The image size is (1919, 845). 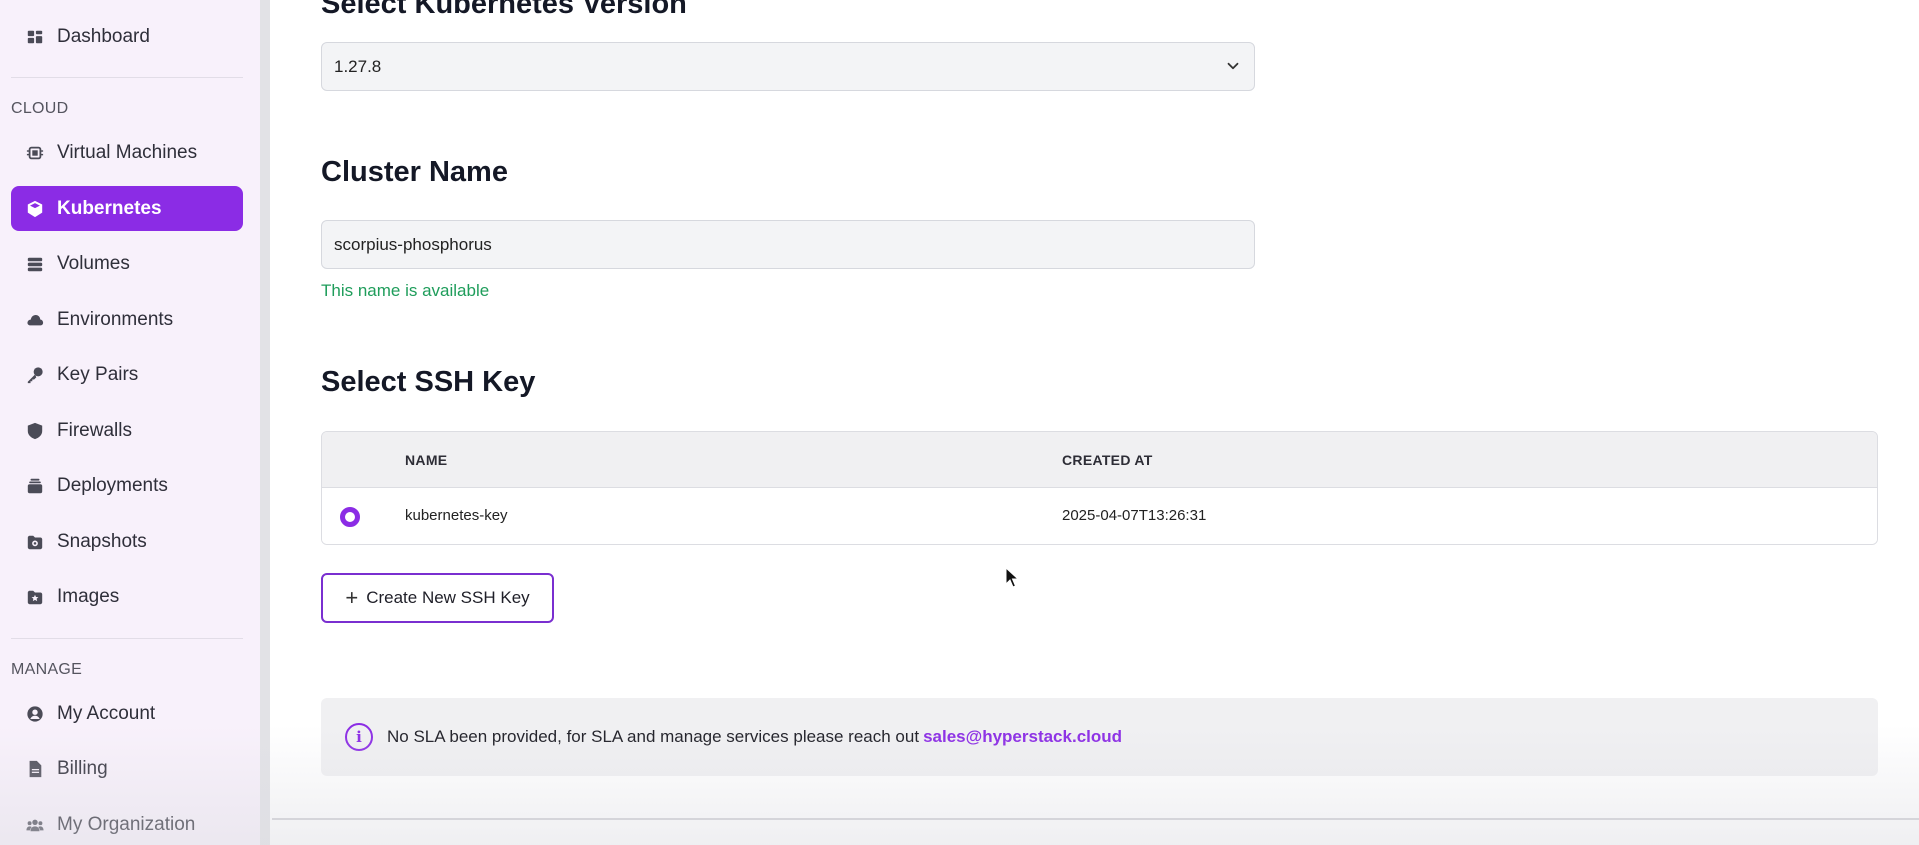 What do you see at coordinates (413, 244) in the screenshot?
I see `input-value: scorpius-phosphorus` at bounding box center [413, 244].